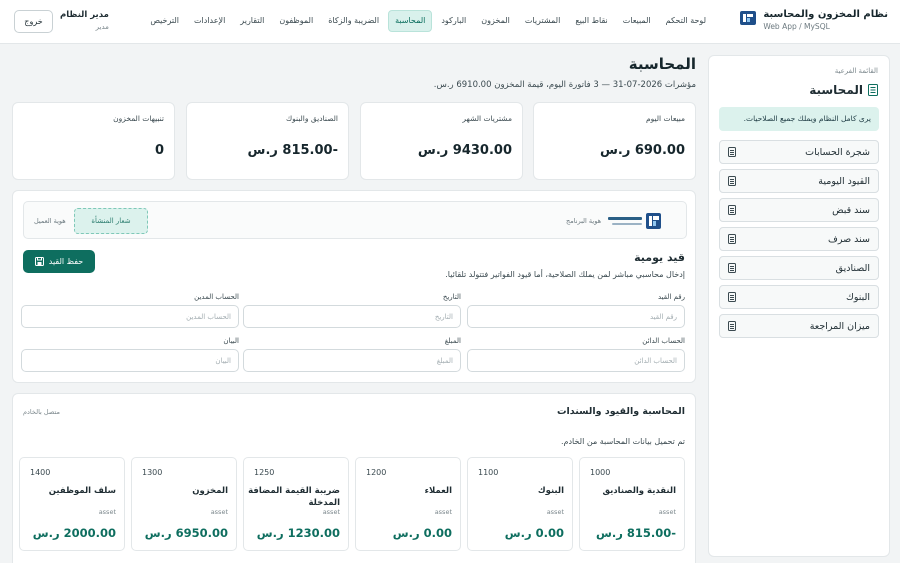  I want to click on account-balance: -815.00 ر.س, so click(635, 533).